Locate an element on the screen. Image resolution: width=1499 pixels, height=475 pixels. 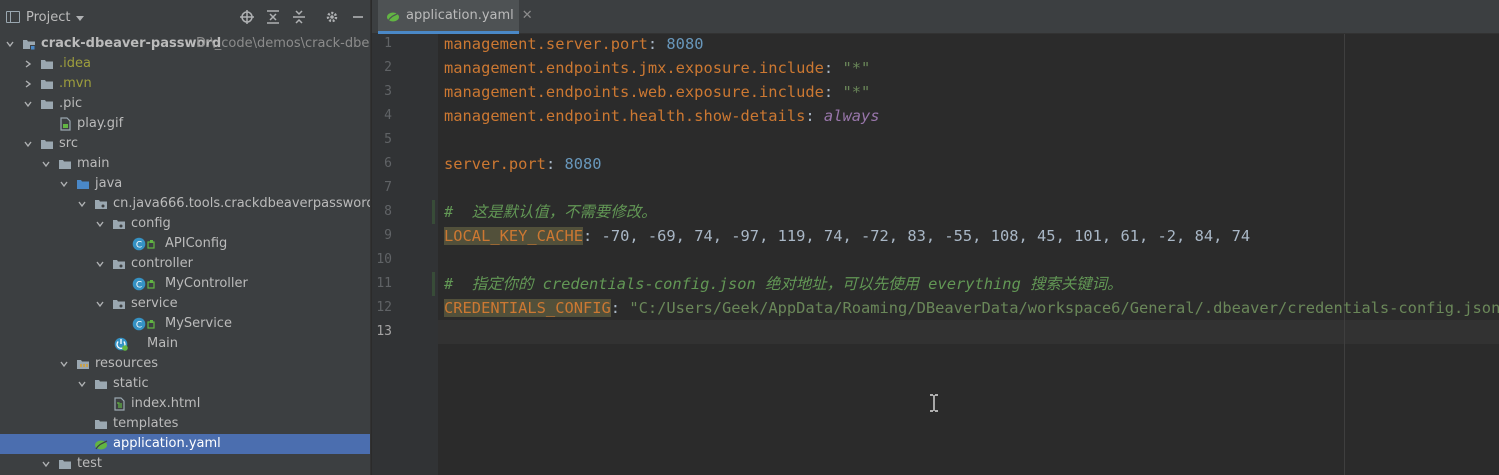
yaml-keyword-value: always is located at coordinates (851, 116).